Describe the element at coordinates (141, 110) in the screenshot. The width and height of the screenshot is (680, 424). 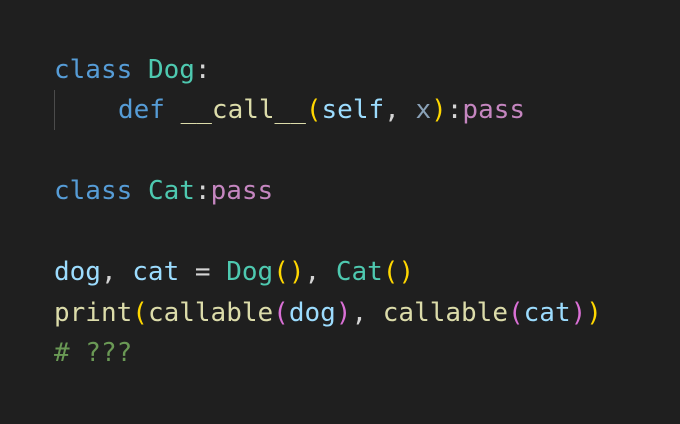
I see `keyword-def: def` at that location.